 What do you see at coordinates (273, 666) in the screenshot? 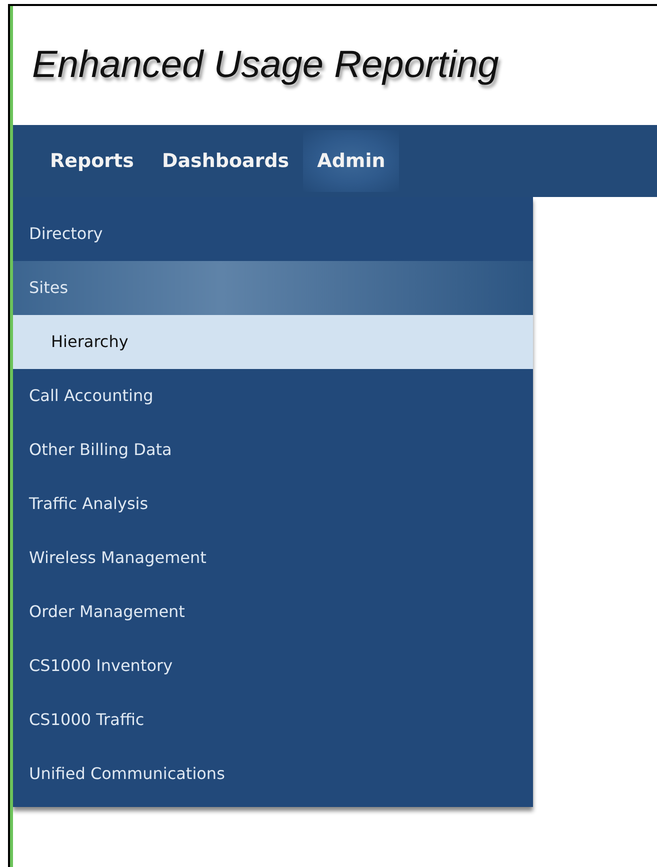
I see `menu-item: CS1000 Inventory` at bounding box center [273, 666].